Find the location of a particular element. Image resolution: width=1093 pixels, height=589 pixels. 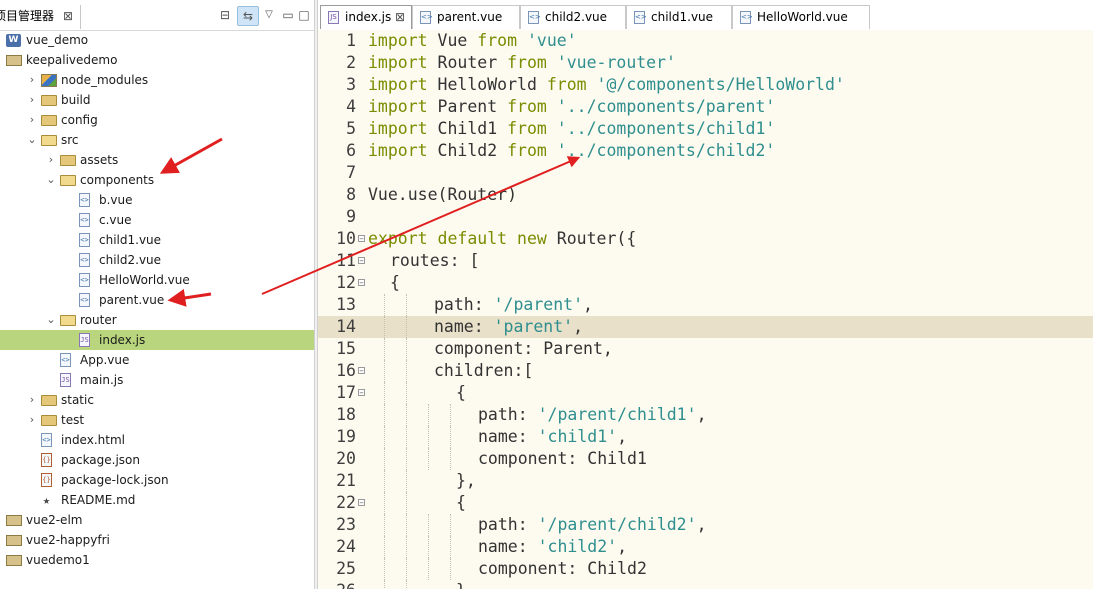

minimize-icon: ▭ is located at coordinates (288, 15).